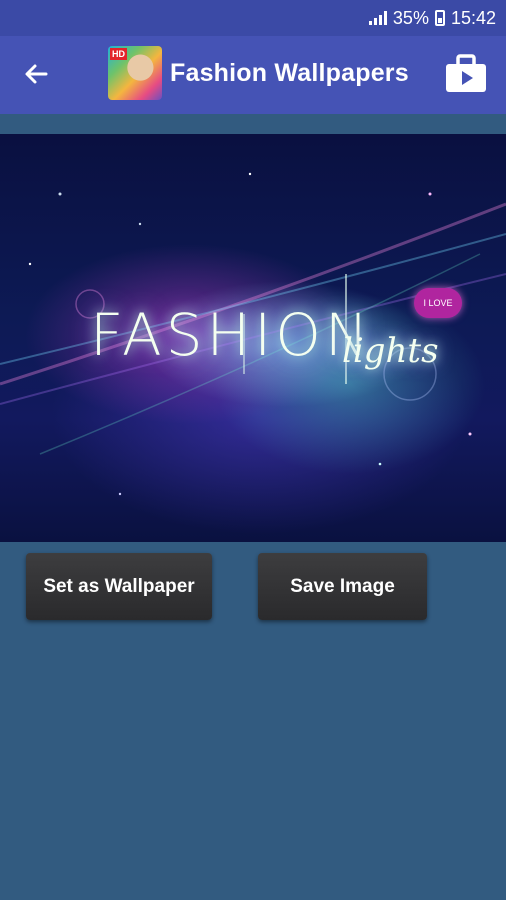 This screenshot has width=506, height=900. I want to click on hd-badge: HD, so click(118, 54).